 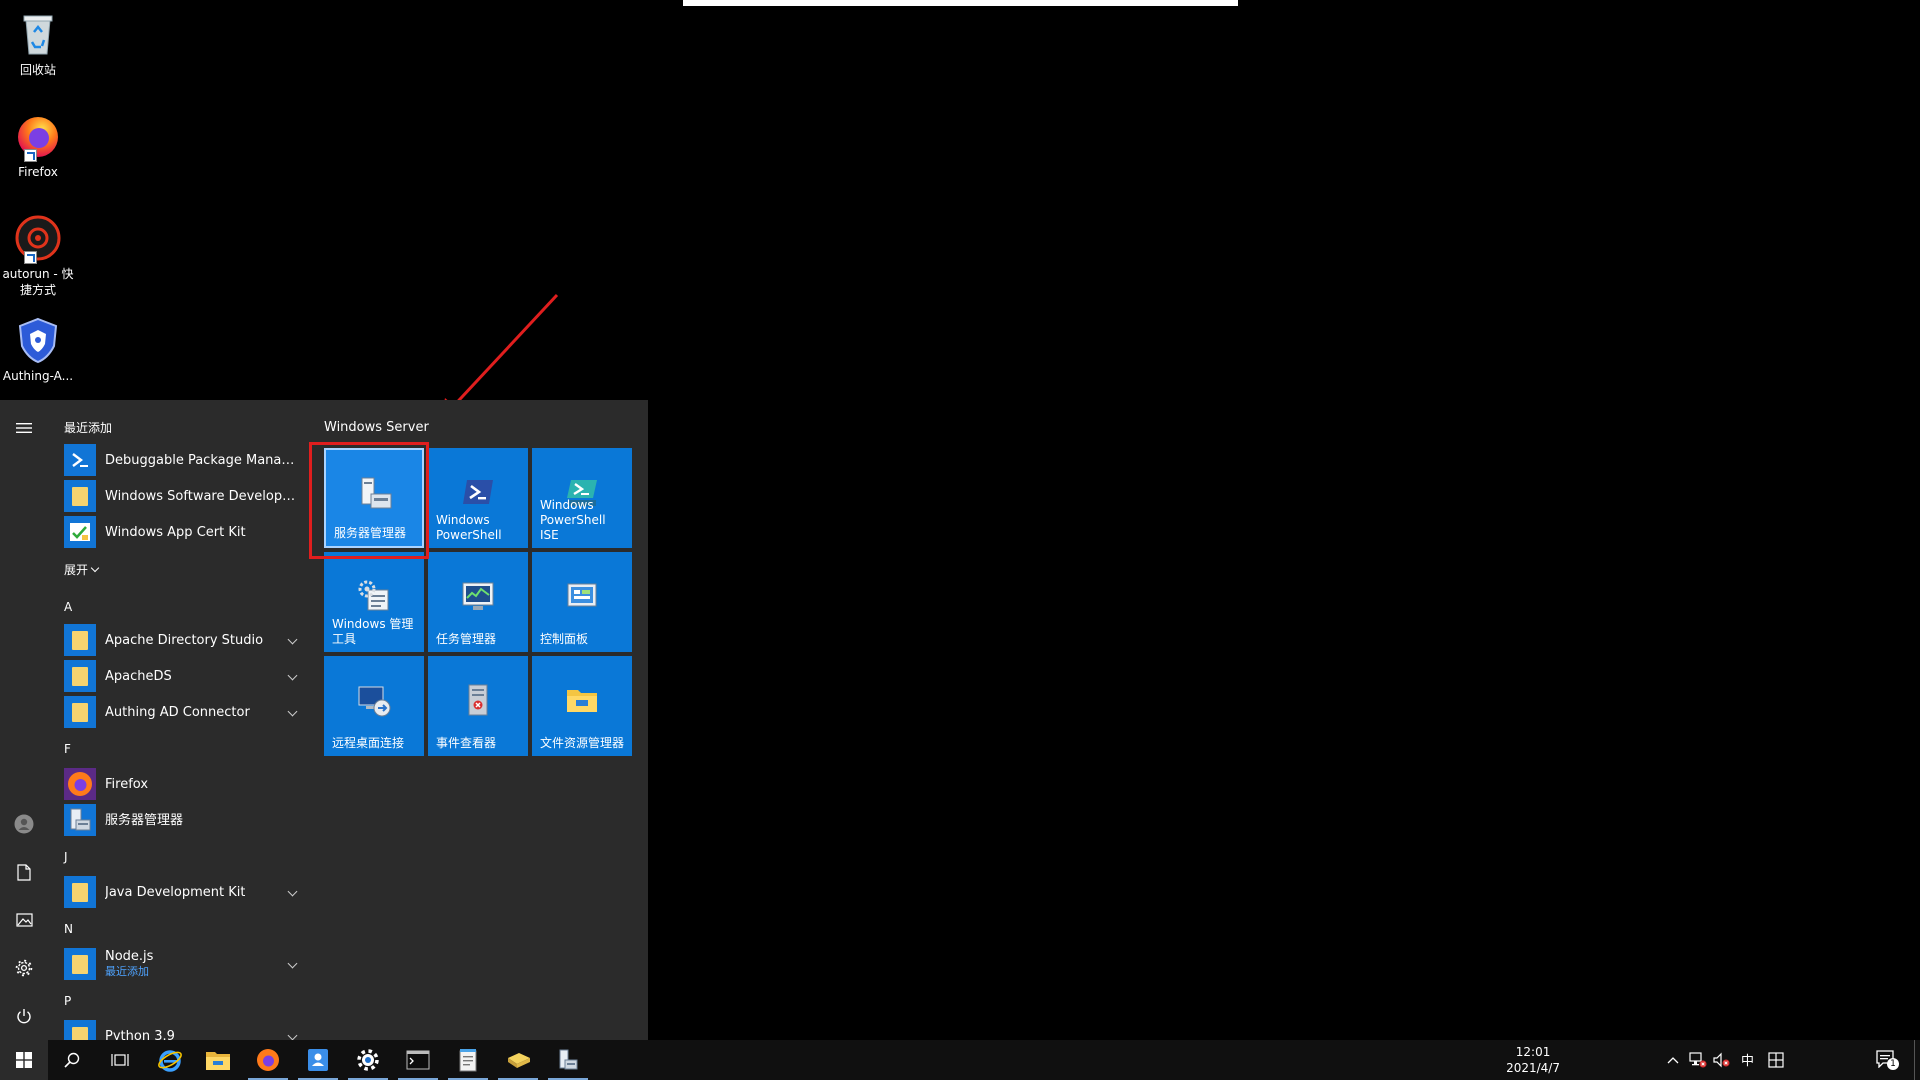 I want to click on power-button, so click(x=24, y=1016).